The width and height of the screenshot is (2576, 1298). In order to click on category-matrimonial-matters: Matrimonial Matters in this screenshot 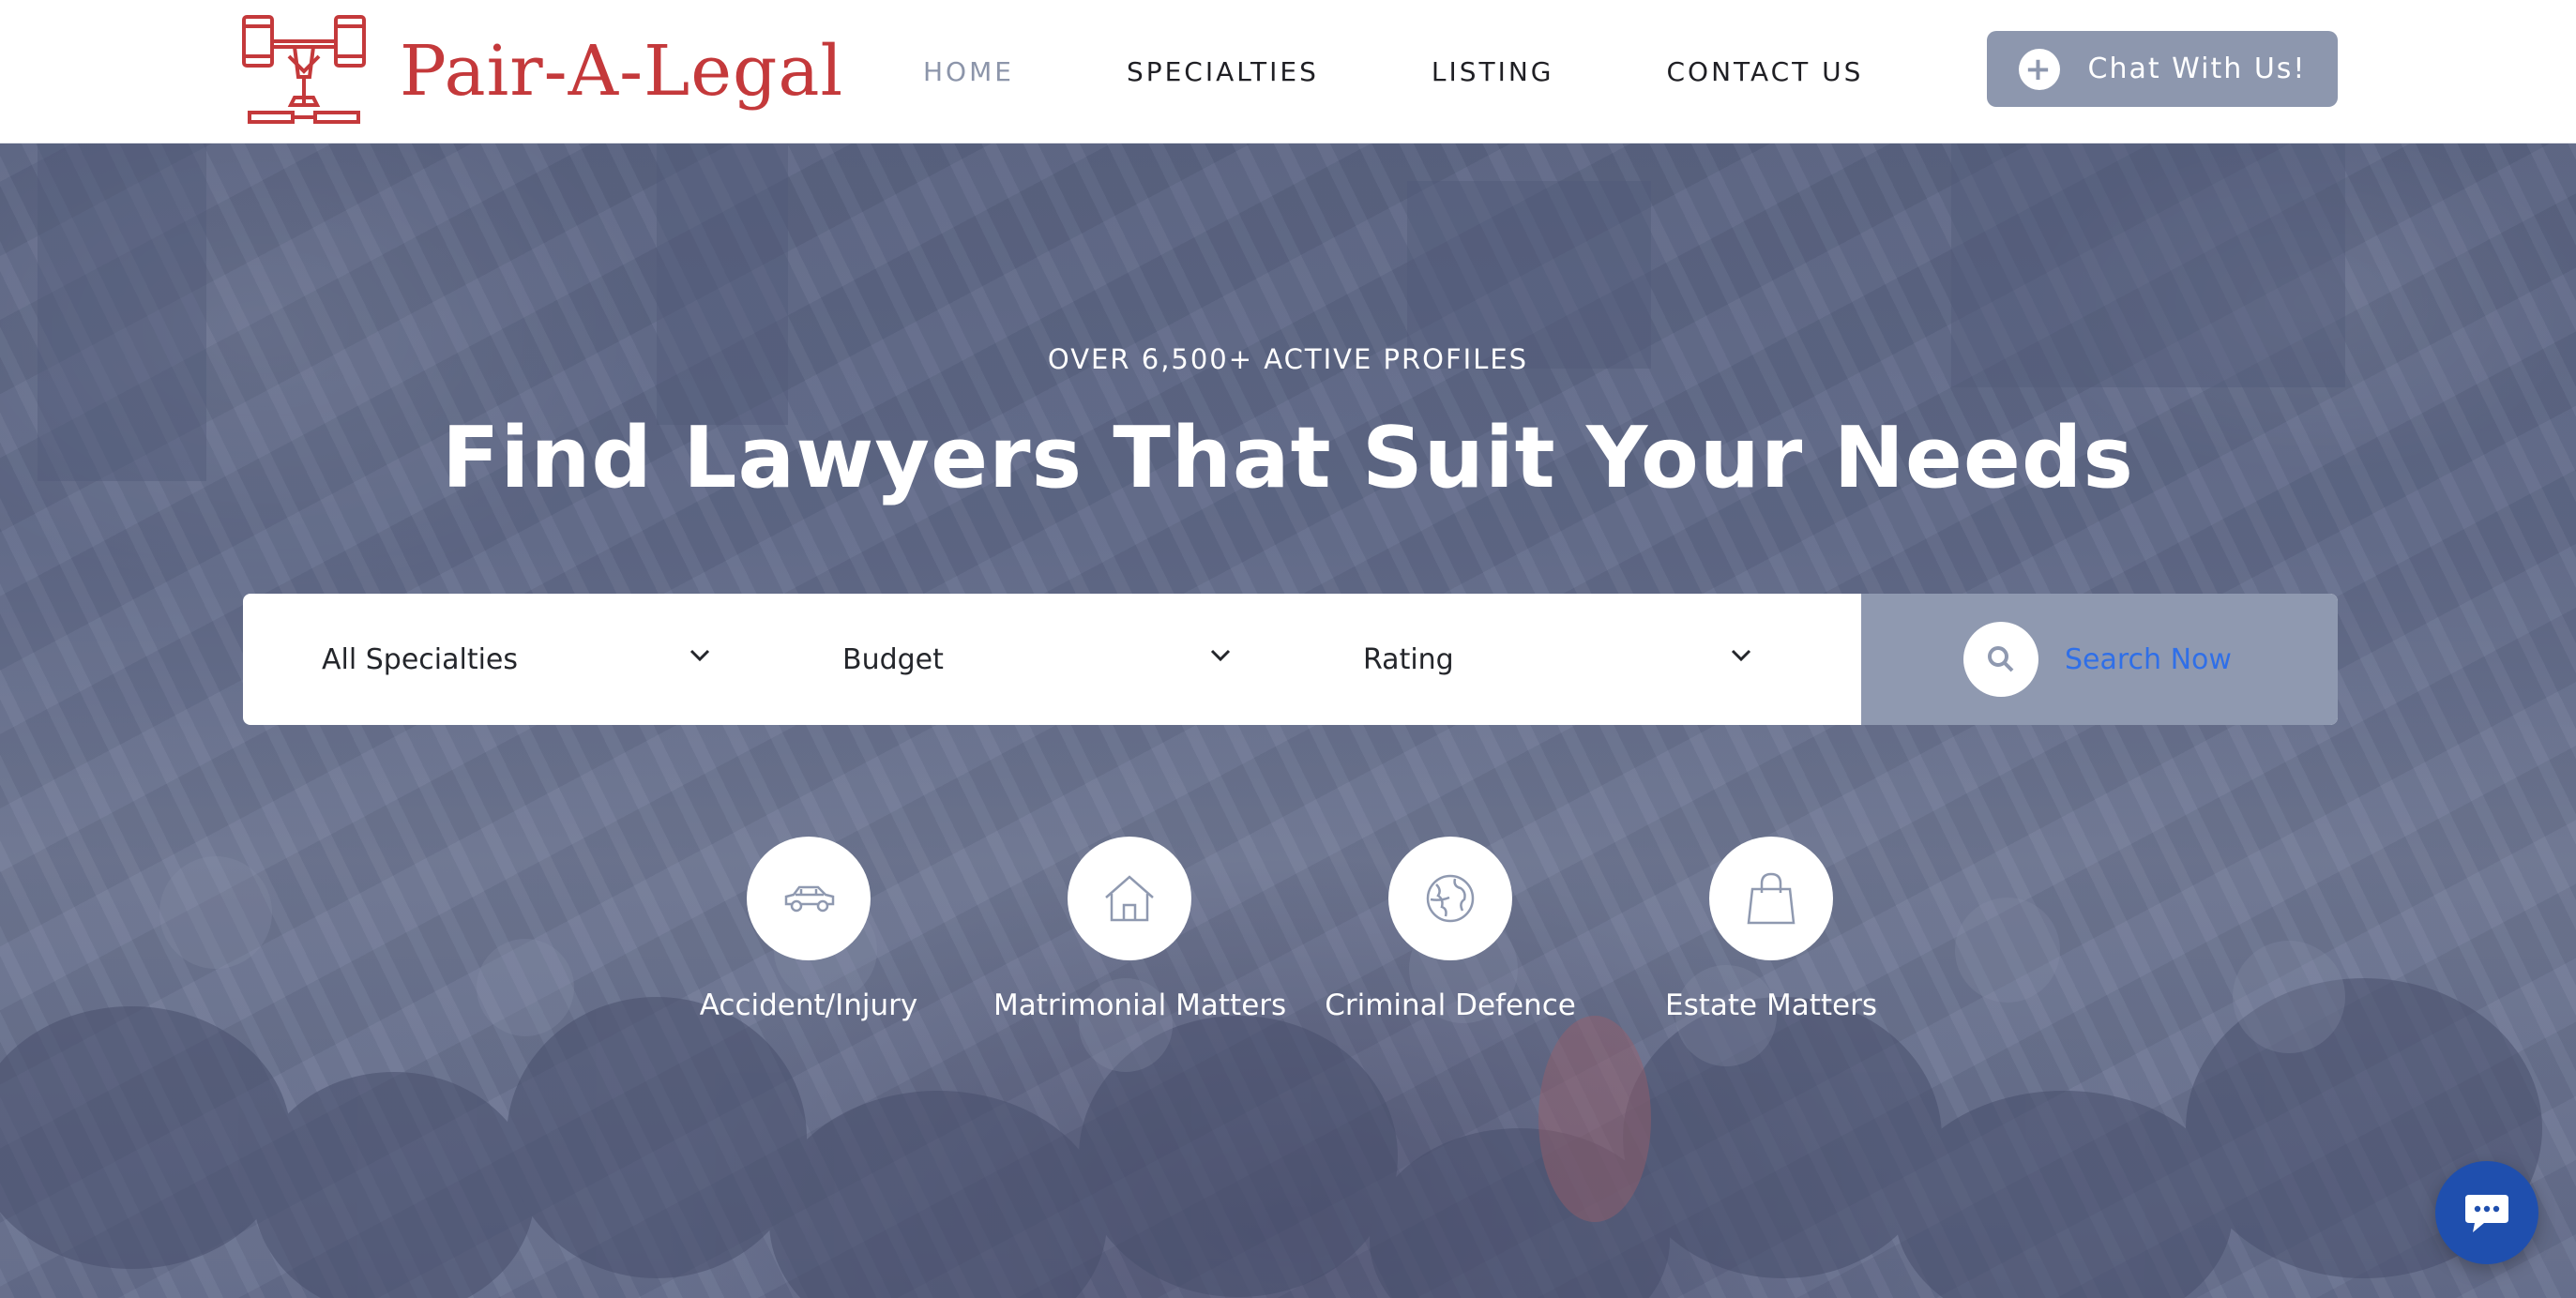, I will do `click(1140, 930)`.